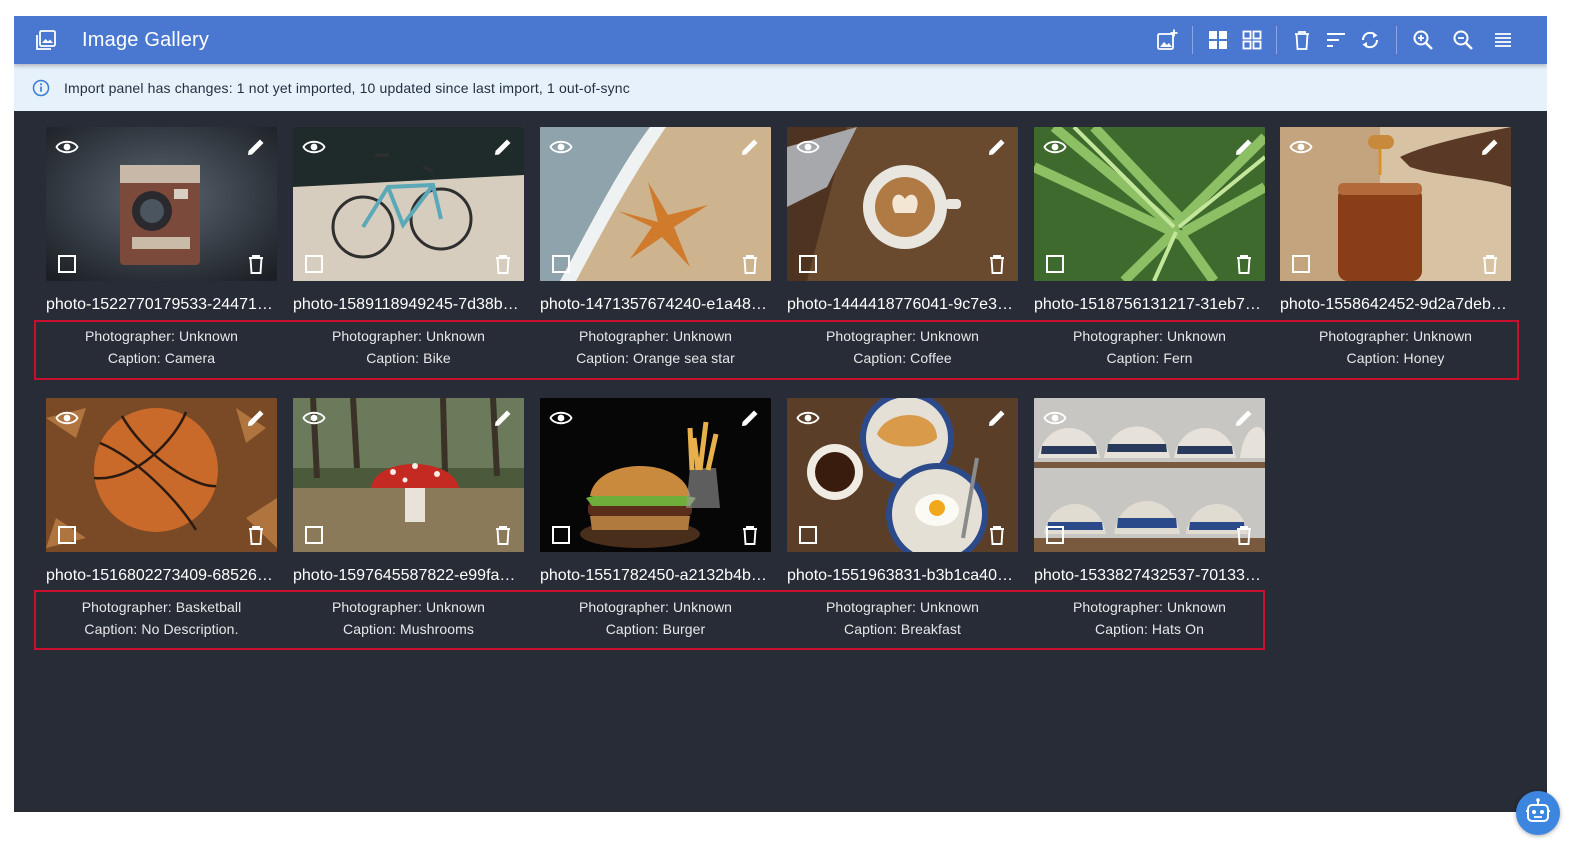 Image resolution: width=1575 pixels, height=849 pixels. I want to click on hats-image, so click(1149, 475).